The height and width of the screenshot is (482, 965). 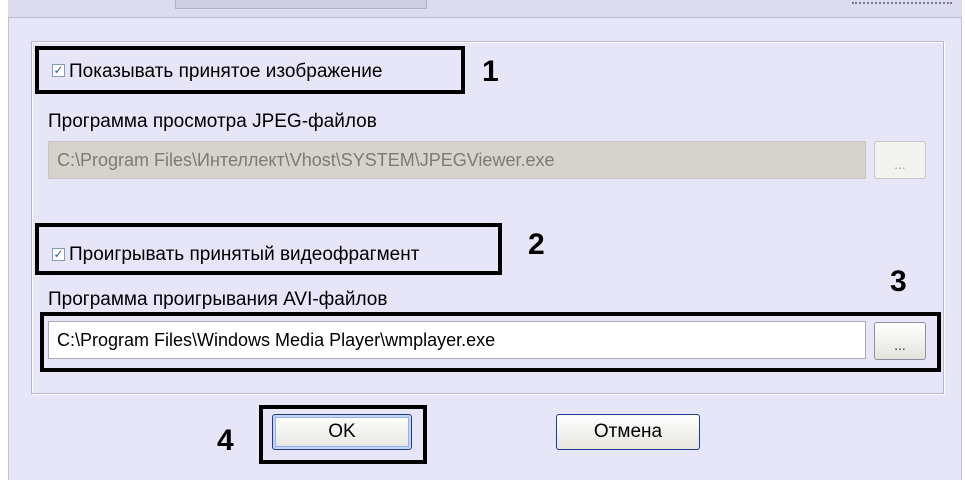 I want to click on top-tab, so click(x=301, y=4).